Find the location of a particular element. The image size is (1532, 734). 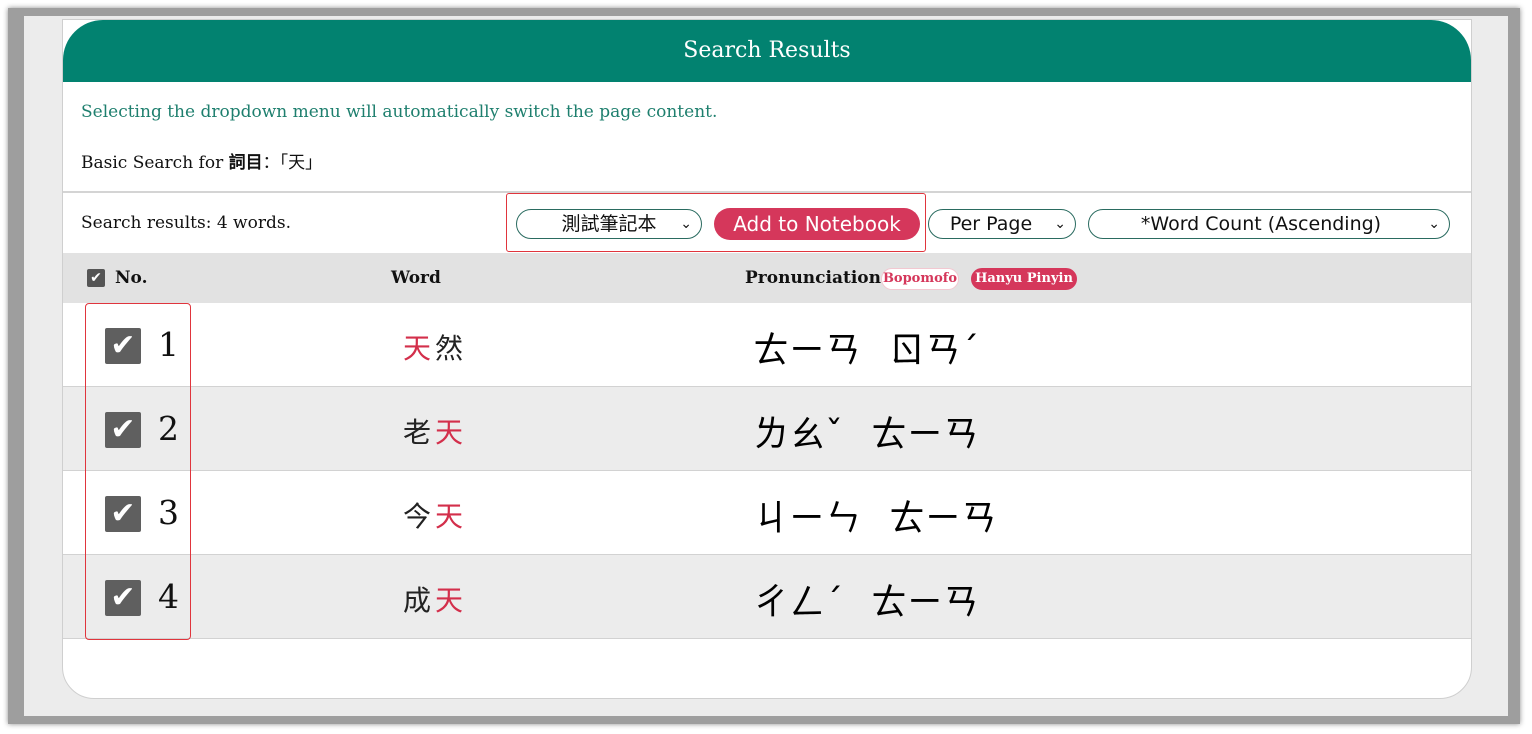

table-row: ✔ 2 老天 ㄌㄠˇ ㄊㄧㄢ is located at coordinates (767, 429).